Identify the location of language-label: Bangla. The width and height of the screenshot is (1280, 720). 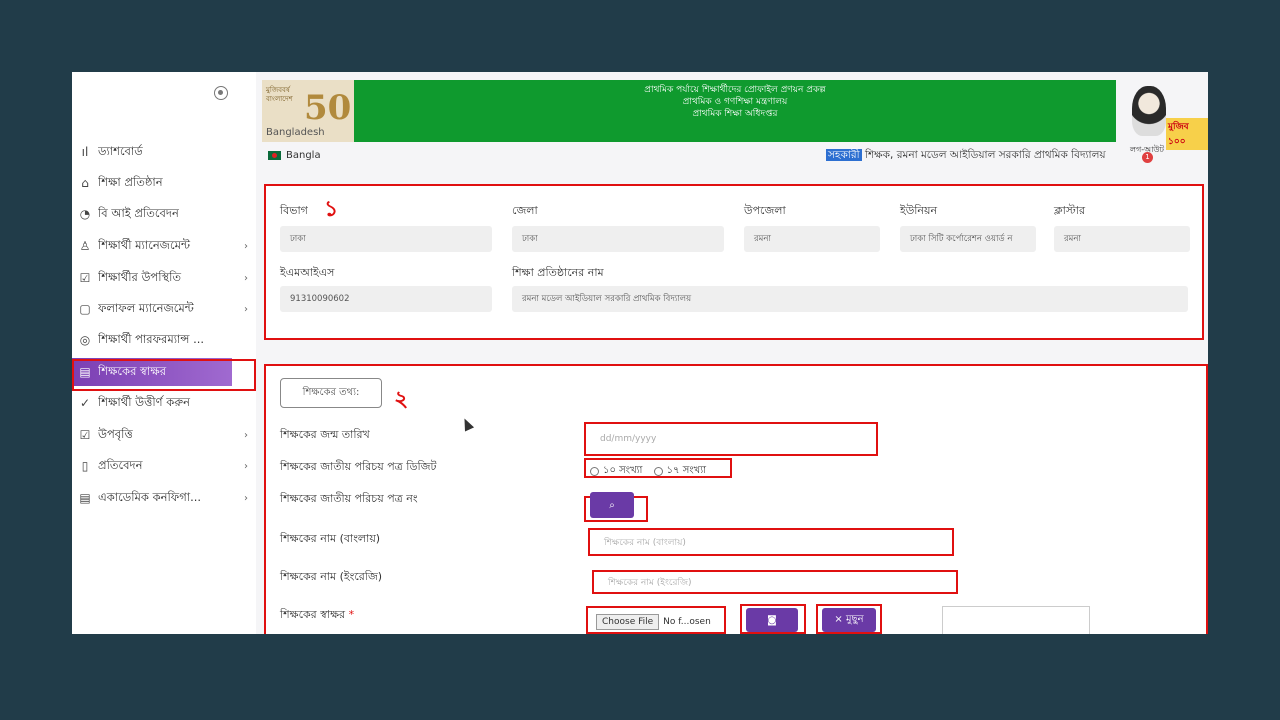
(303, 155).